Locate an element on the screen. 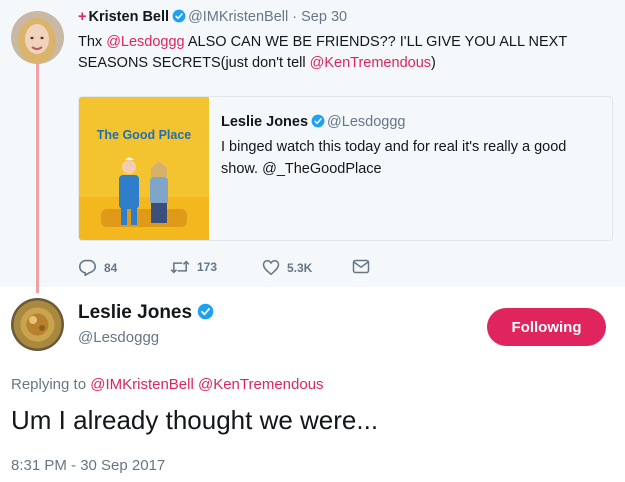  tweet-date: Sep 30 is located at coordinates (324, 17).